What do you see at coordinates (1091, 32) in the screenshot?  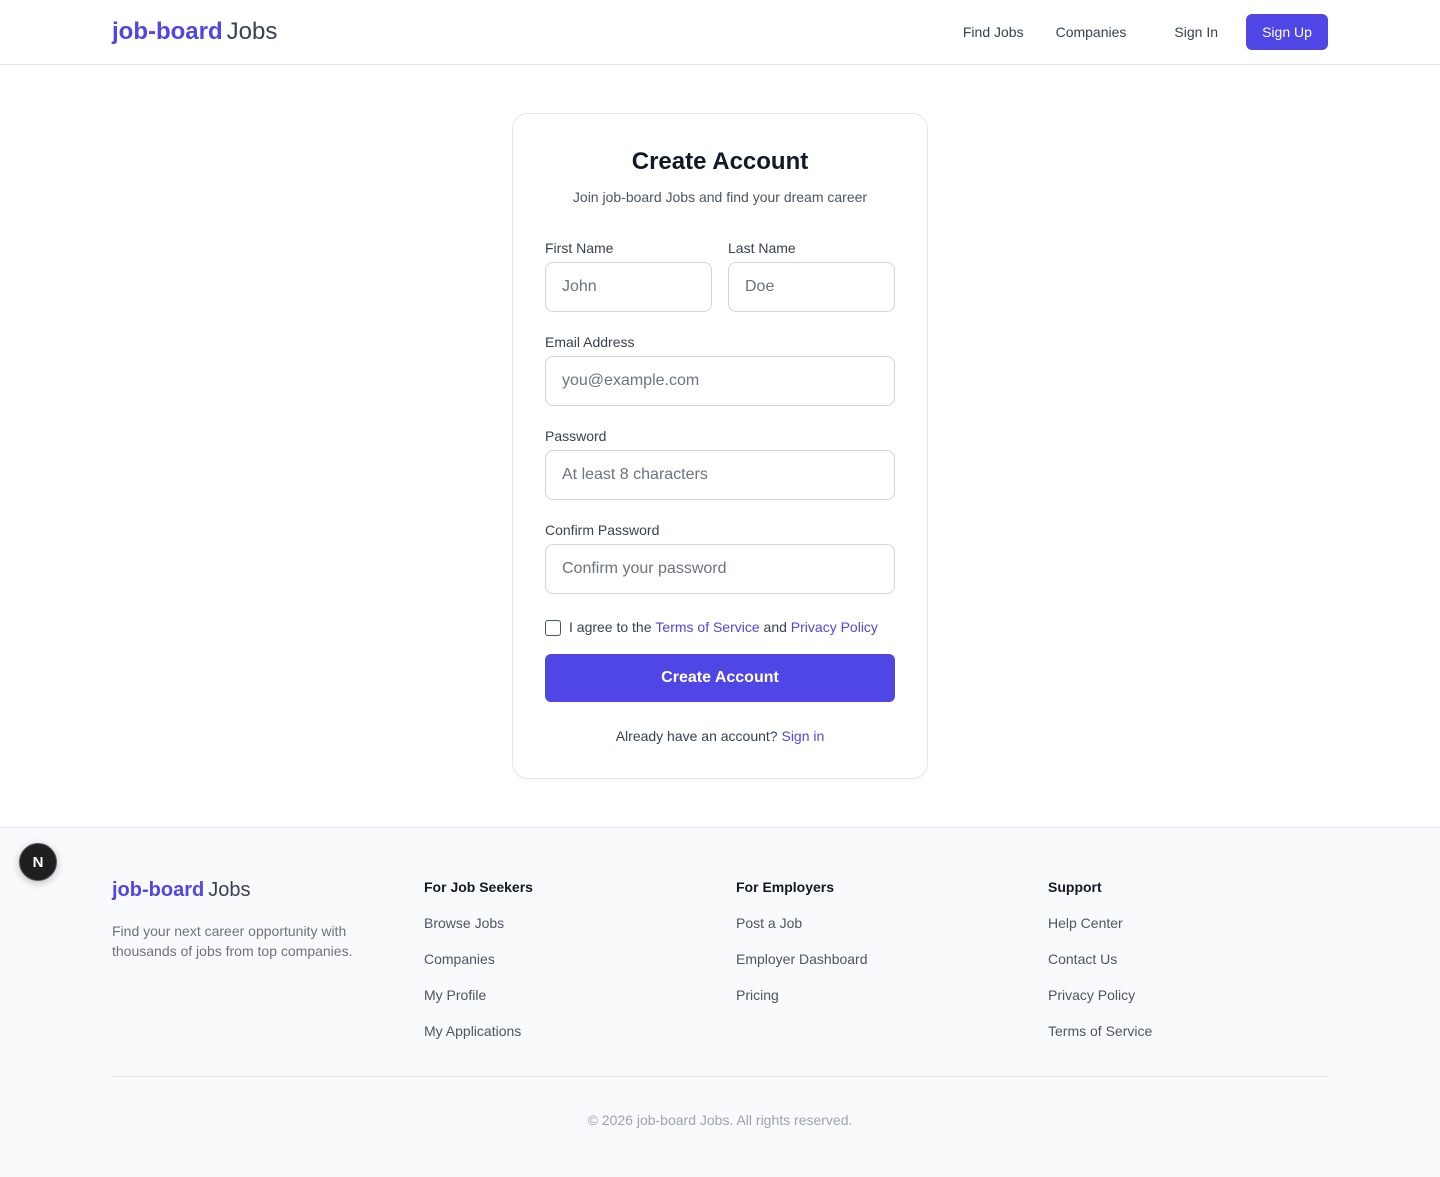 I see `nav-companies: Companies` at bounding box center [1091, 32].